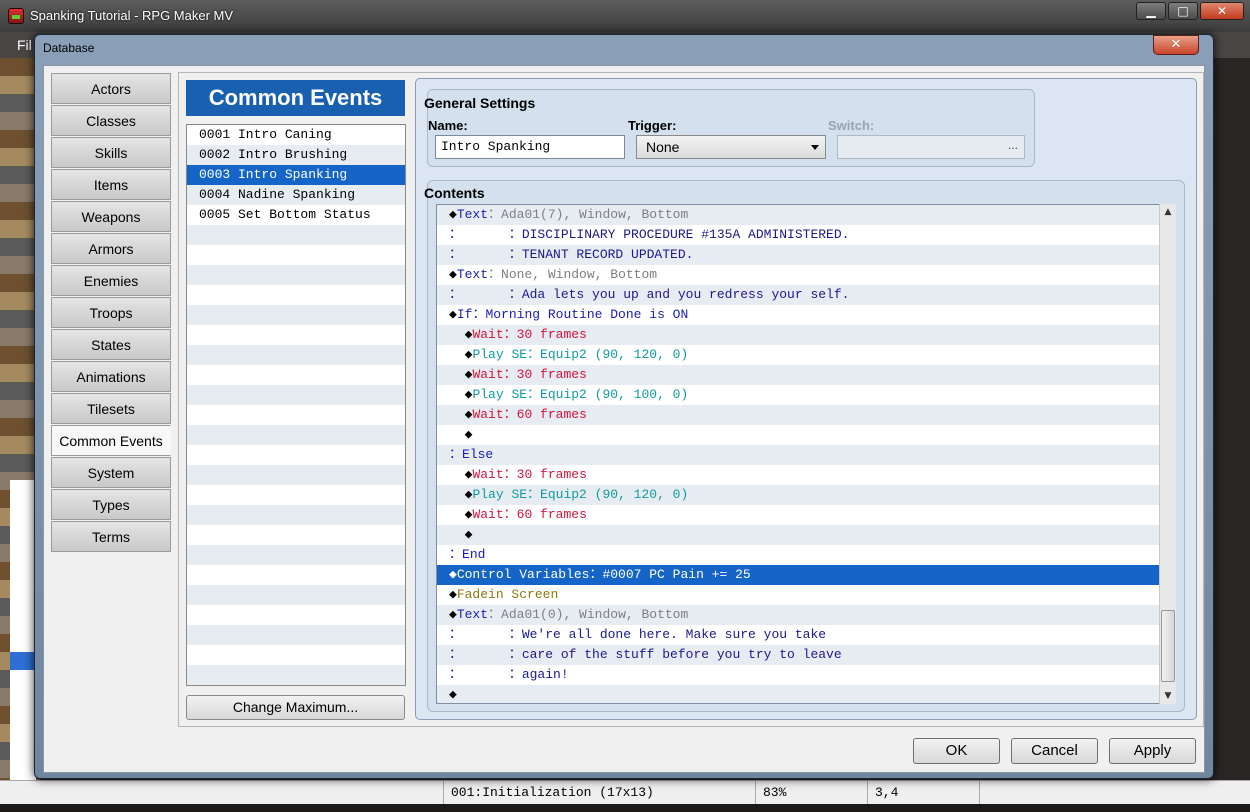 The width and height of the screenshot is (1250, 812). What do you see at coordinates (111, 376) in the screenshot?
I see `category-tab: Animations` at bounding box center [111, 376].